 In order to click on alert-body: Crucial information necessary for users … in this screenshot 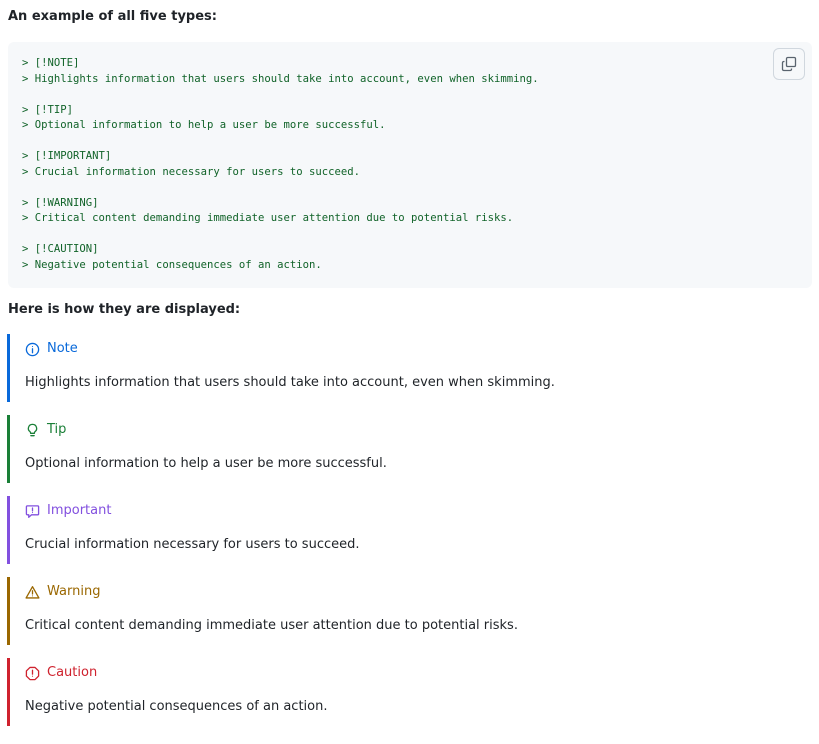, I will do `click(192, 544)`.